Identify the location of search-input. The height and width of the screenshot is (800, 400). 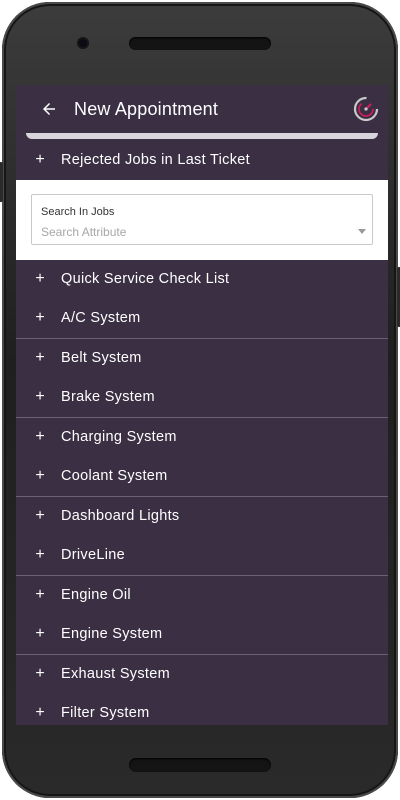
(191, 232).